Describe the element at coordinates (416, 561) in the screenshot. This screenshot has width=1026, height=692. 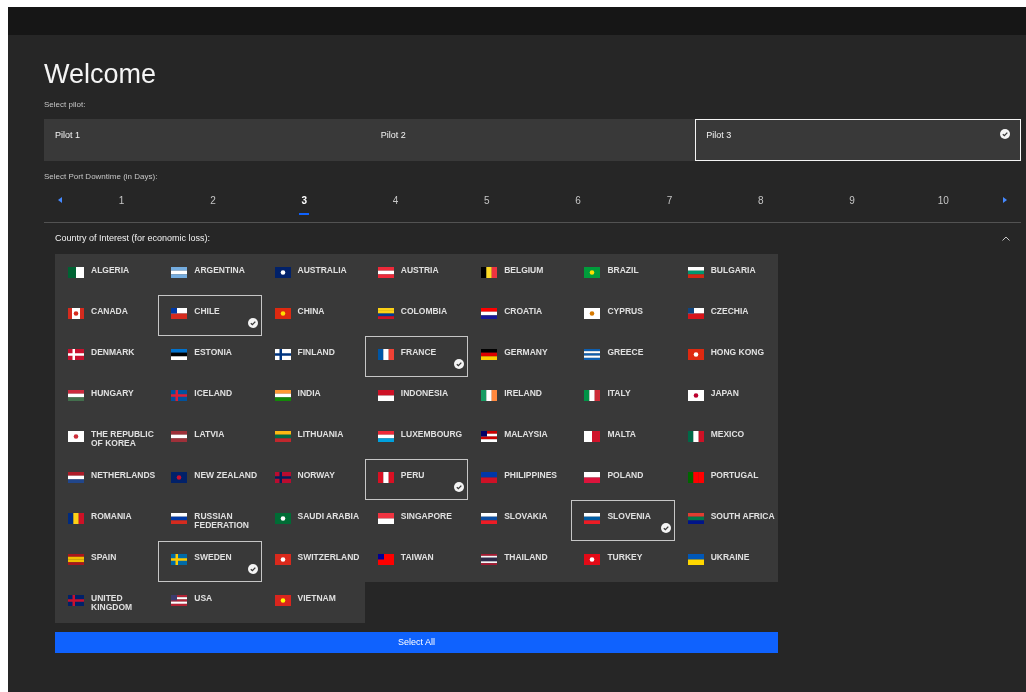
I see `country-tile: TAIWAN` at that location.